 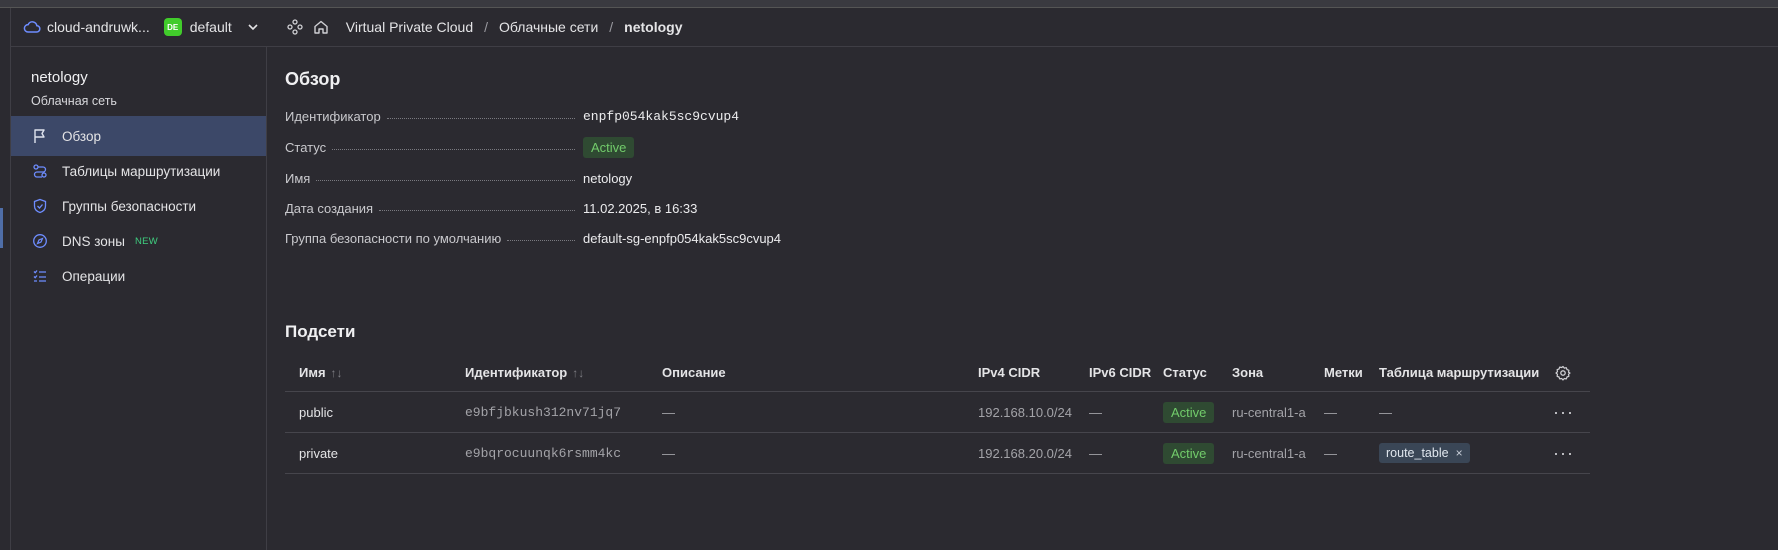 I want to click on shield-icon, so click(x=40, y=206).